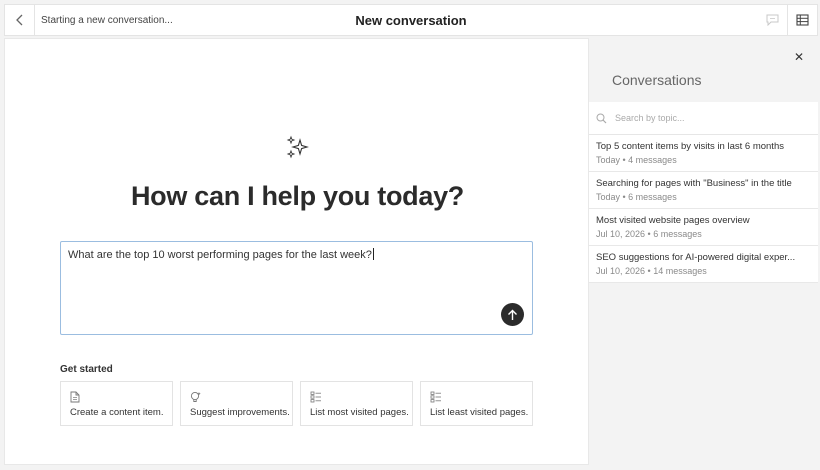 Image resolution: width=820 pixels, height=470 pixels. Describe the element at coordinates (356, 403) in the screenshot. I see `suggestion-list-most-visited: List most visited pages.` at that location.